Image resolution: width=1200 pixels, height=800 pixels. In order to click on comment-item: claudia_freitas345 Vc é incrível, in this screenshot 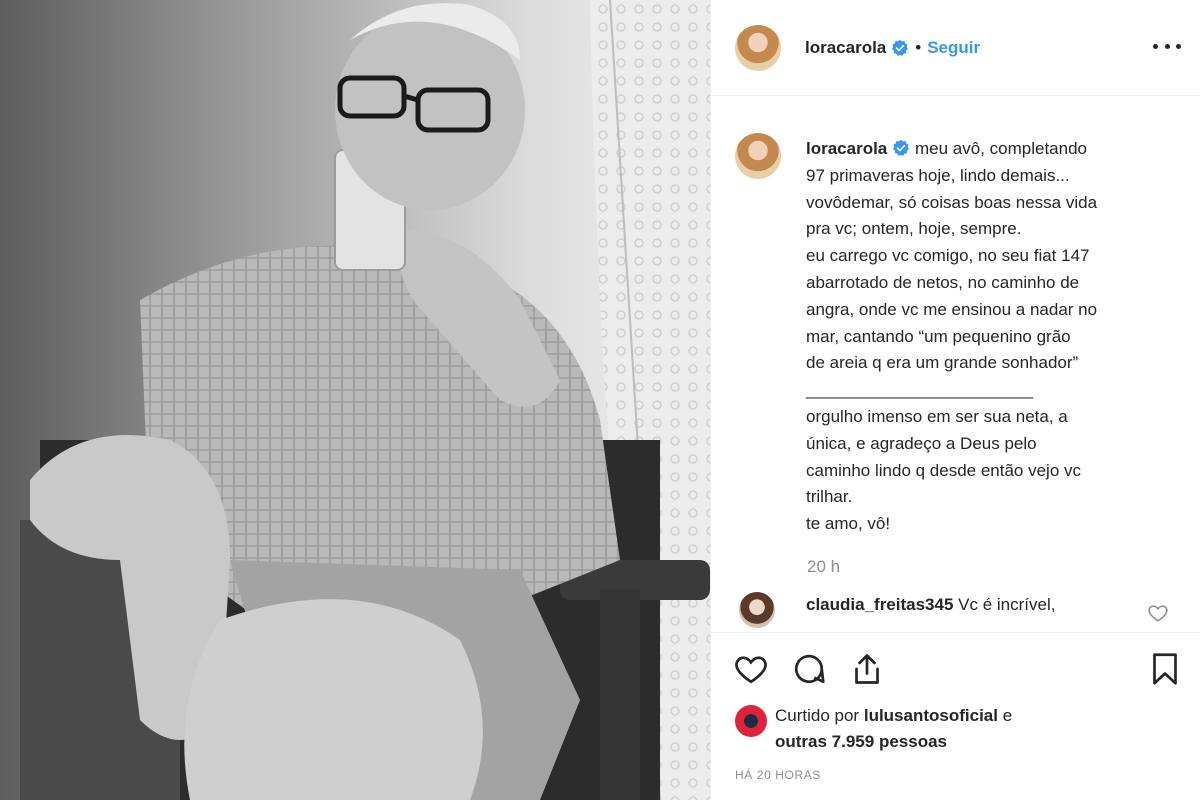, I will do `click(955, 612)`.